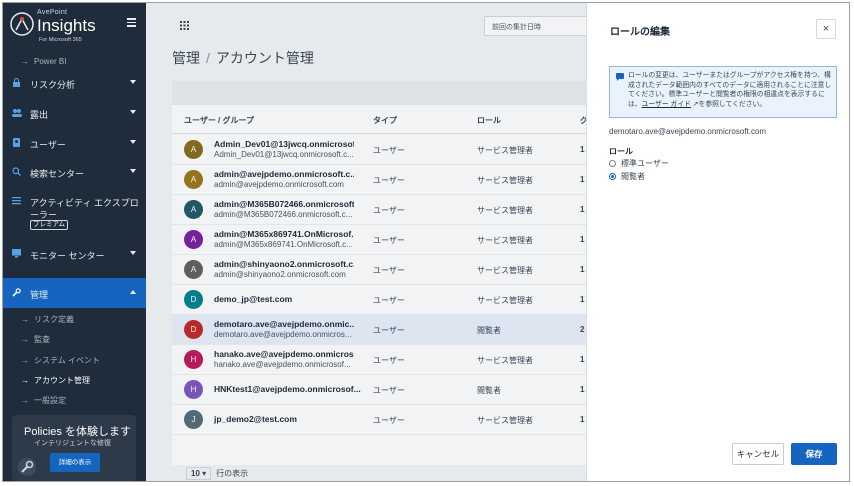 The image size is (854, 486). What do you see at coordinates (133, 292) in the screenshot?
I see `chevron-up-icon` at bounding box center [133, 292].